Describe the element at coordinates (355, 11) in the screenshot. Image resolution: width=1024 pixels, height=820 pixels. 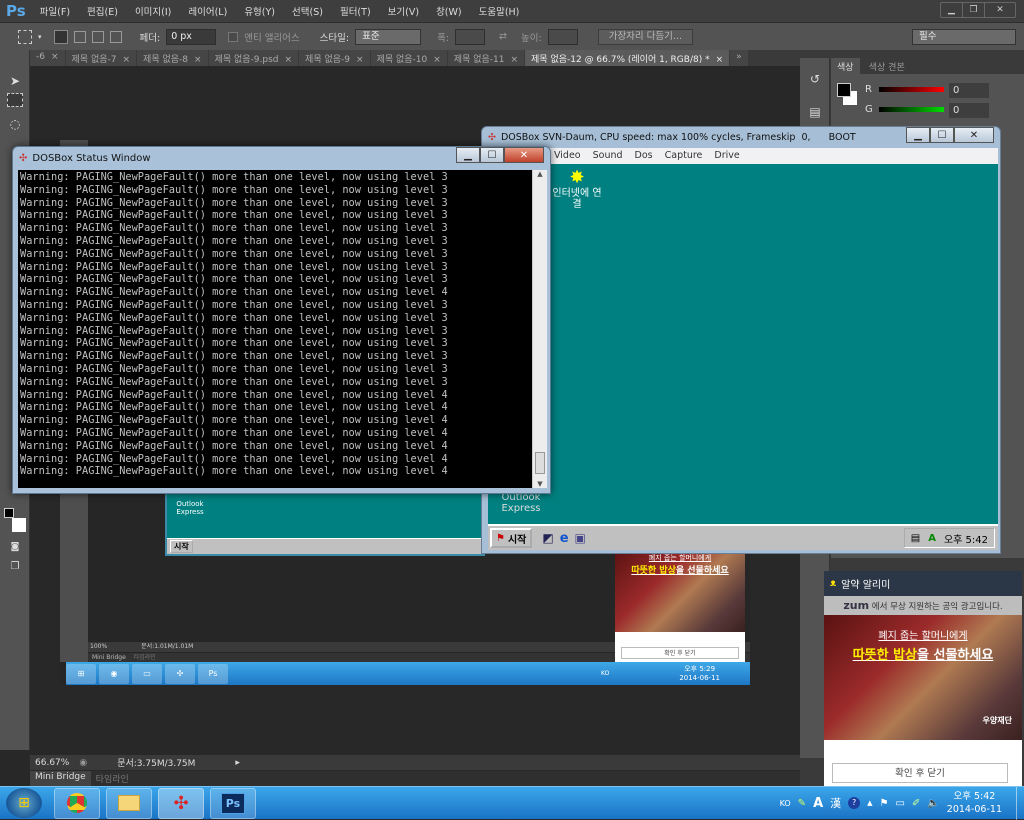
I see `menu-filter: 필터(T)` at that location.